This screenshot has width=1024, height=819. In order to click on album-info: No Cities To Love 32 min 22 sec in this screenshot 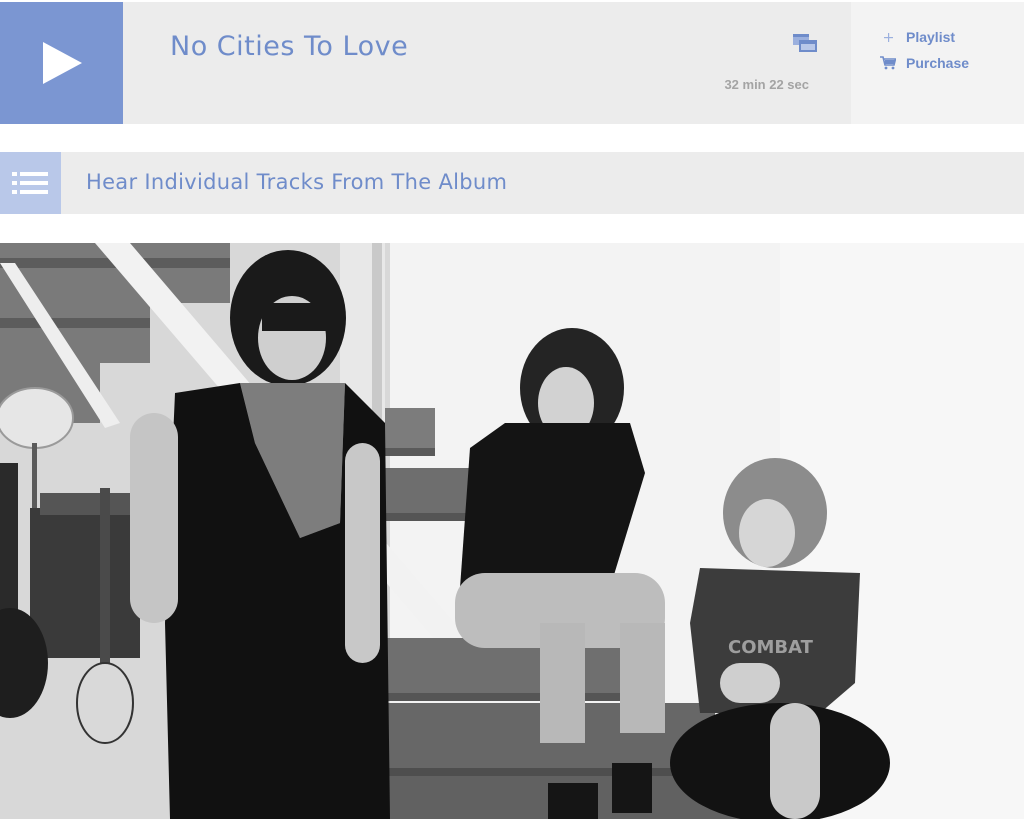, I will do `click(487, 63)`.